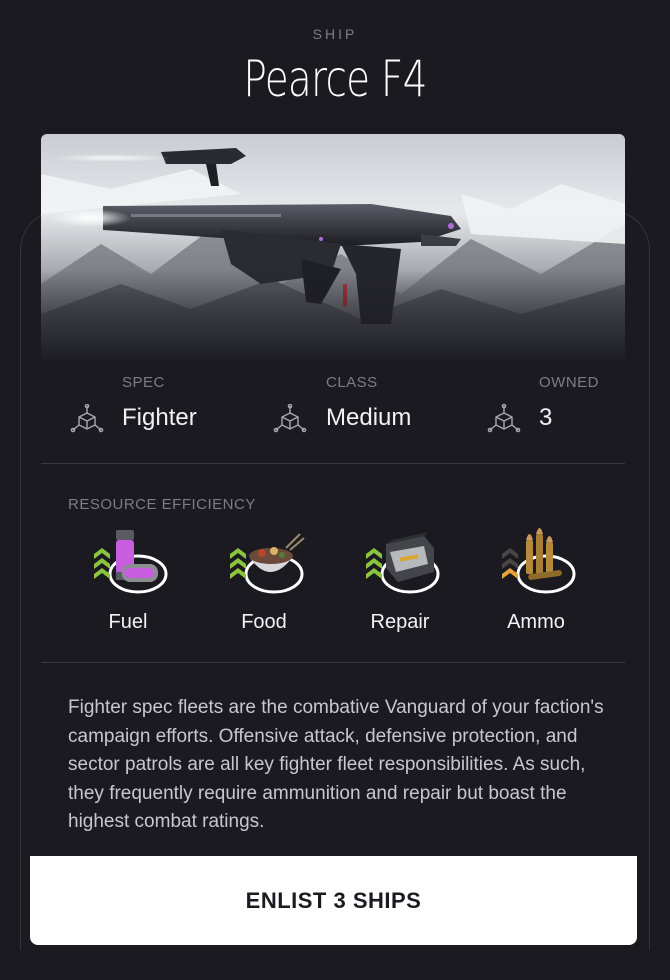  Describe the element at coordinates (403, 563) in the screenshot. I see `repair-kit-icon` at that location.